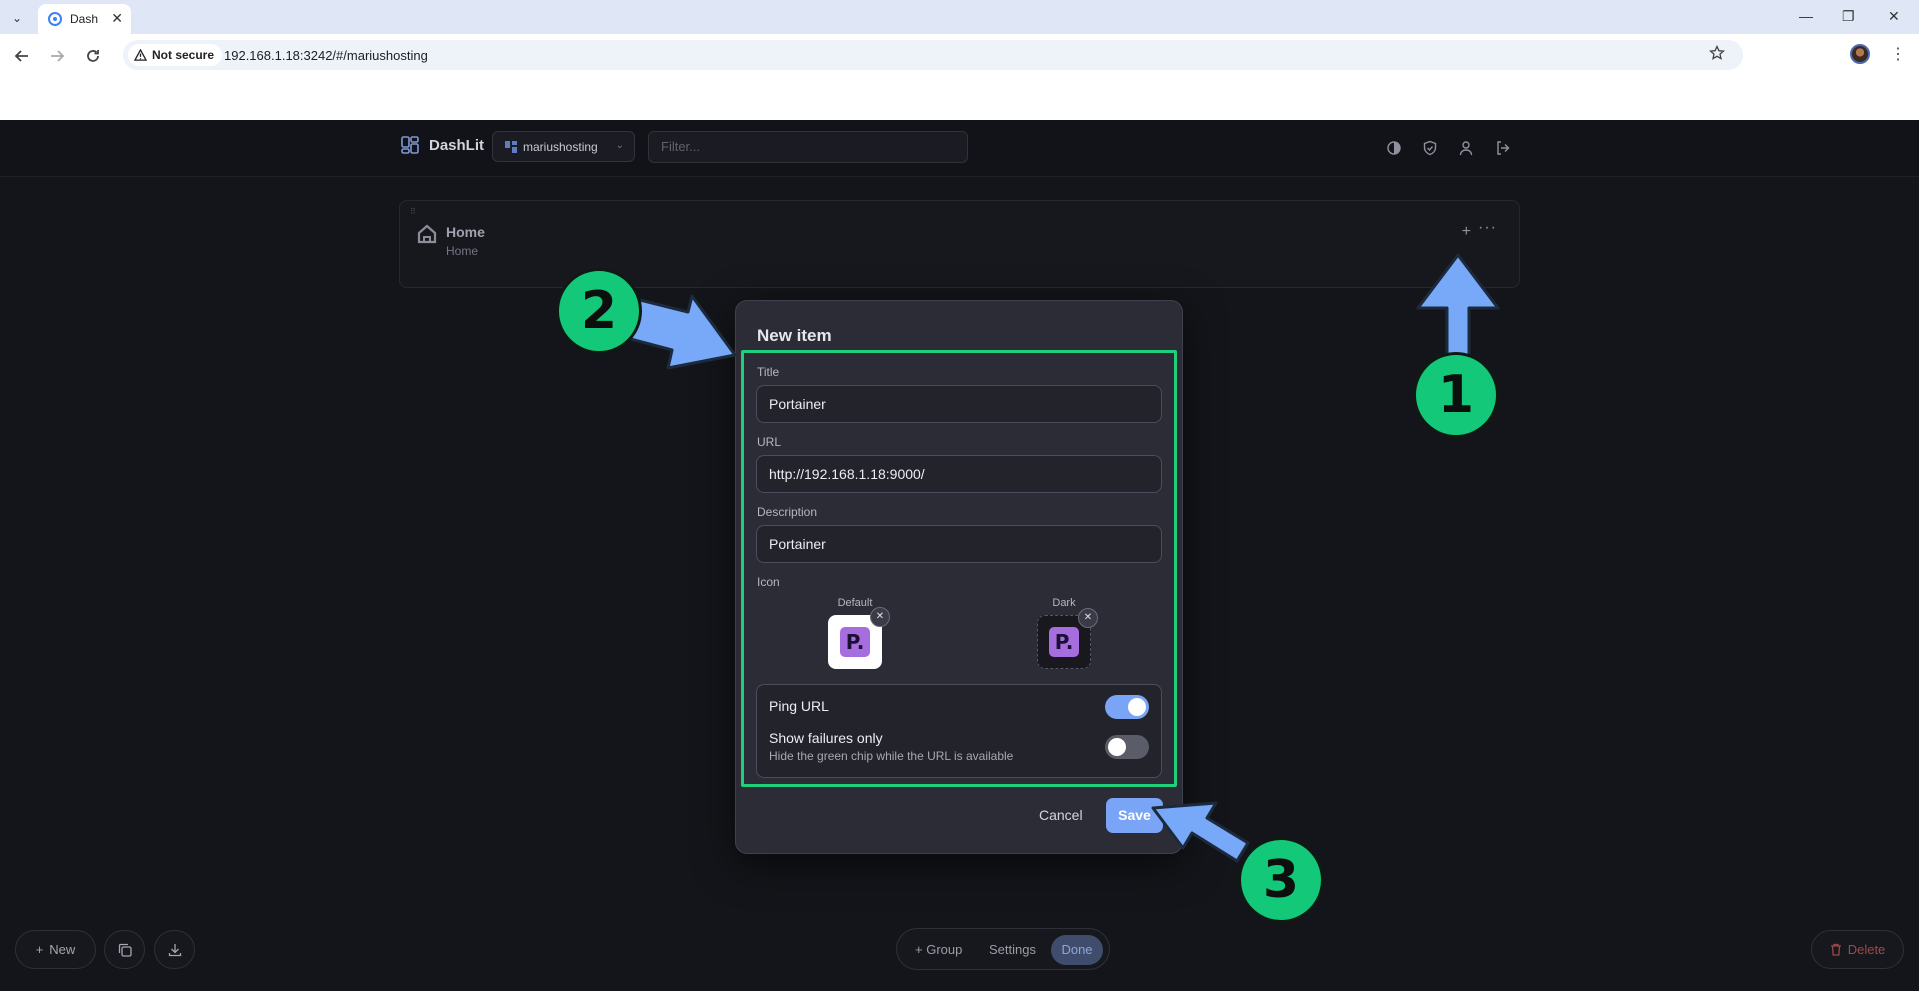  What do you see at coordinates (427, 234) in the screenshot?
I see `home-icon` at bounding box center [427, 234].